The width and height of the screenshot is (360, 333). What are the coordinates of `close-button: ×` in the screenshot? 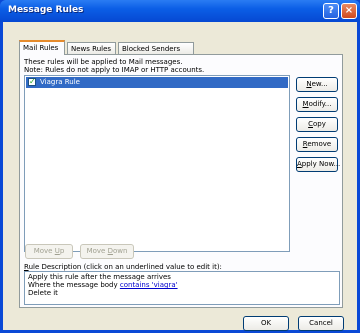 It's located at (349, 11).